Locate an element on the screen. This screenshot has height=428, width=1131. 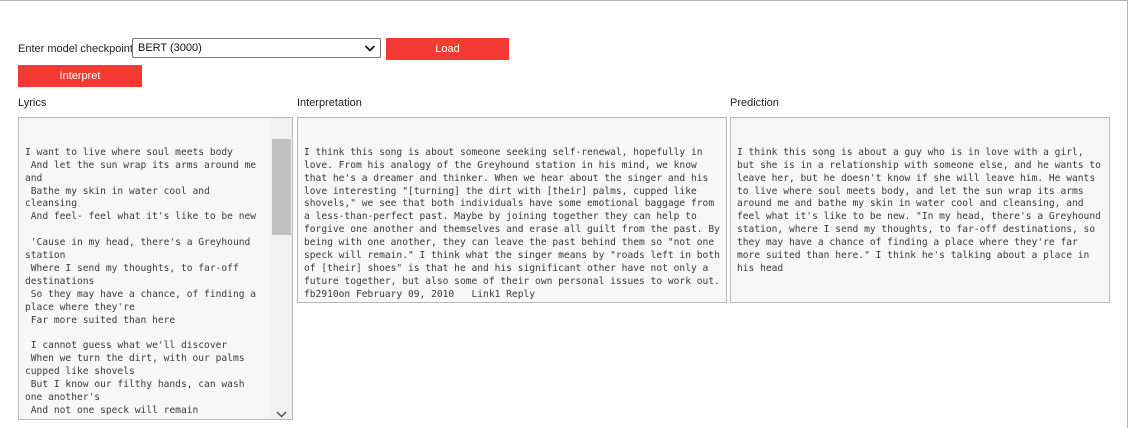
lyrics-label: Lyrics is located at coordinates (32, 103).